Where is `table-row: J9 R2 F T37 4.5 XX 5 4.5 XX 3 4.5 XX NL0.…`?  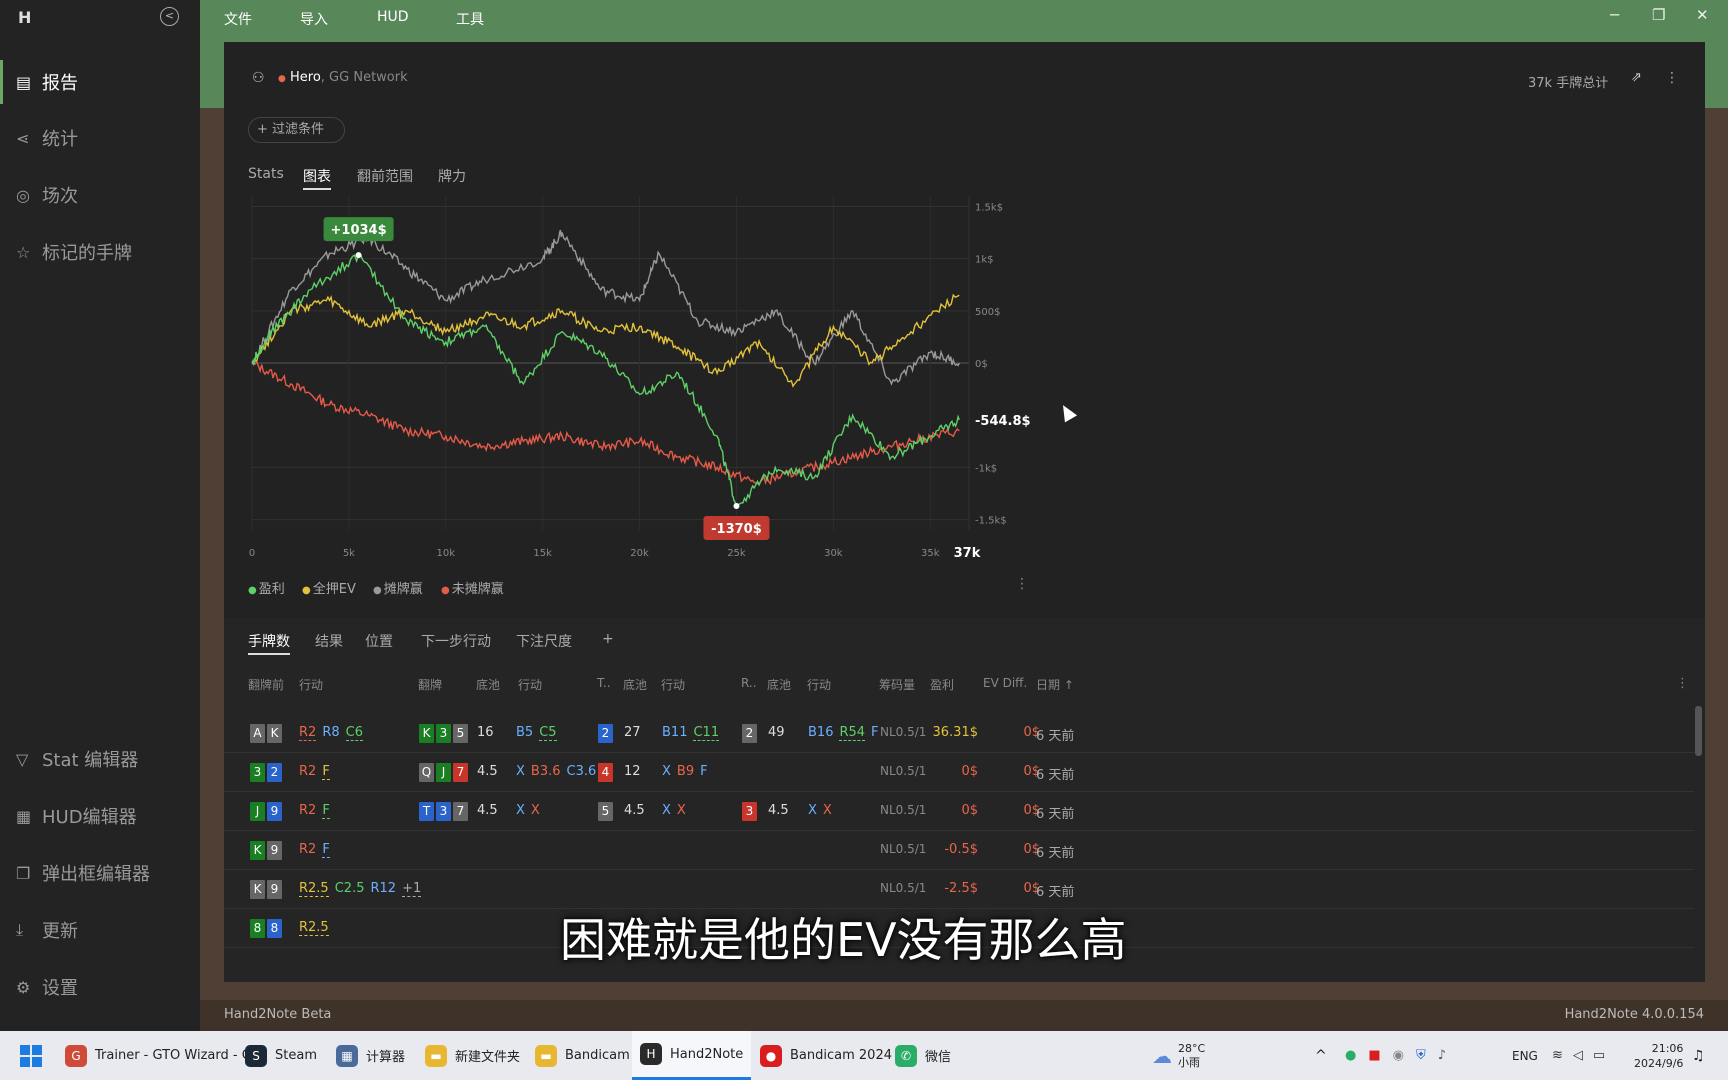
table-row: J9 R2 F T37 4.5 XX 5 4.5 XX 3 4.5 XX NL0.… is located at coordinates (959, 811).